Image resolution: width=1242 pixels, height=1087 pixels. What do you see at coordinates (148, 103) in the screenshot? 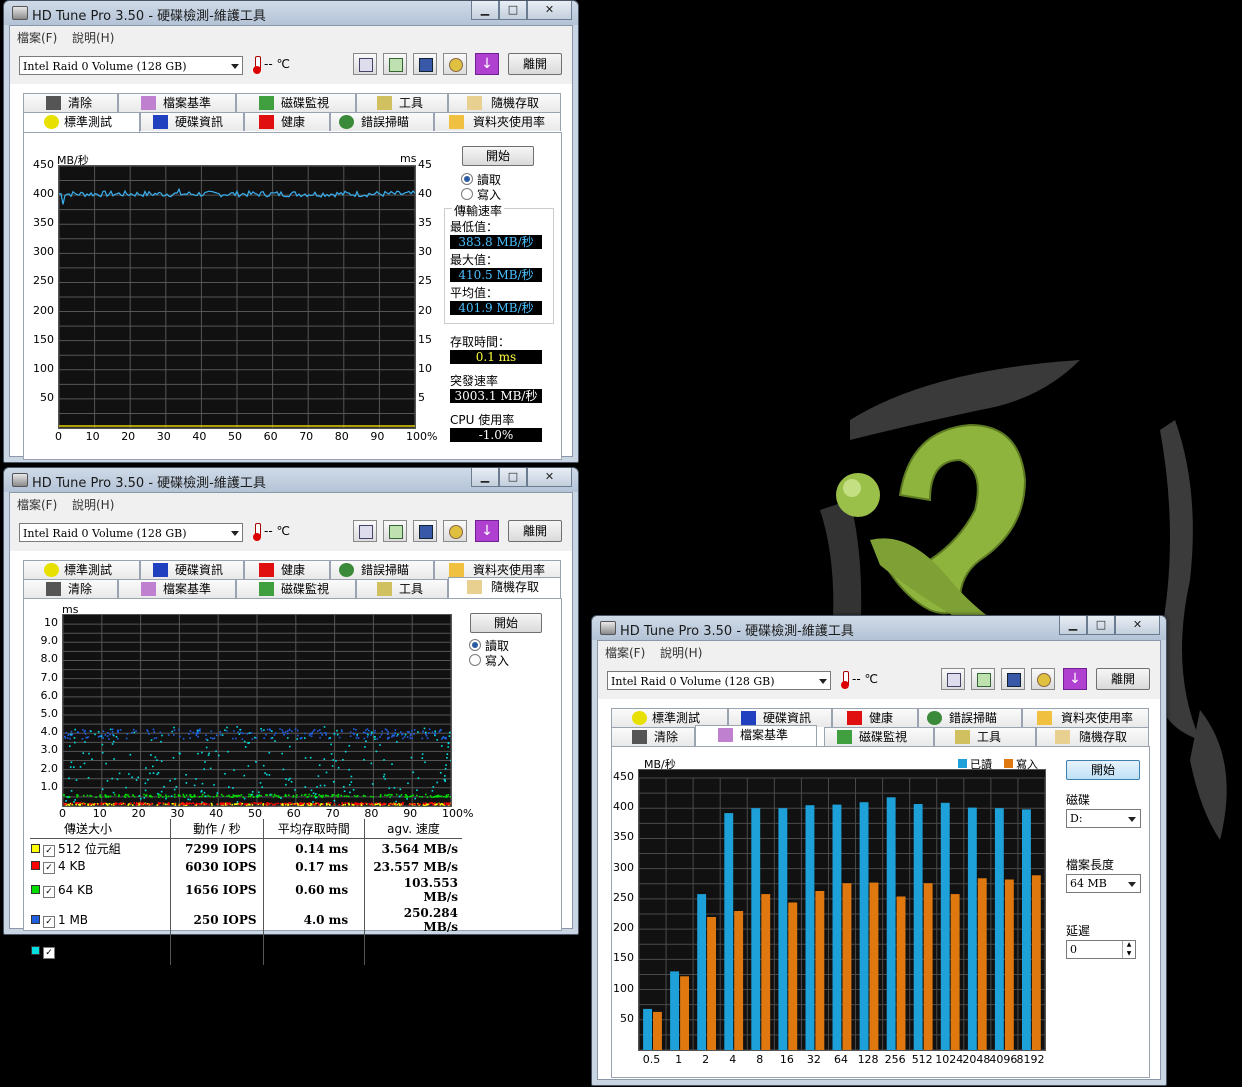
I see `file-benchmark-icon` at bounding box center [148, 103].